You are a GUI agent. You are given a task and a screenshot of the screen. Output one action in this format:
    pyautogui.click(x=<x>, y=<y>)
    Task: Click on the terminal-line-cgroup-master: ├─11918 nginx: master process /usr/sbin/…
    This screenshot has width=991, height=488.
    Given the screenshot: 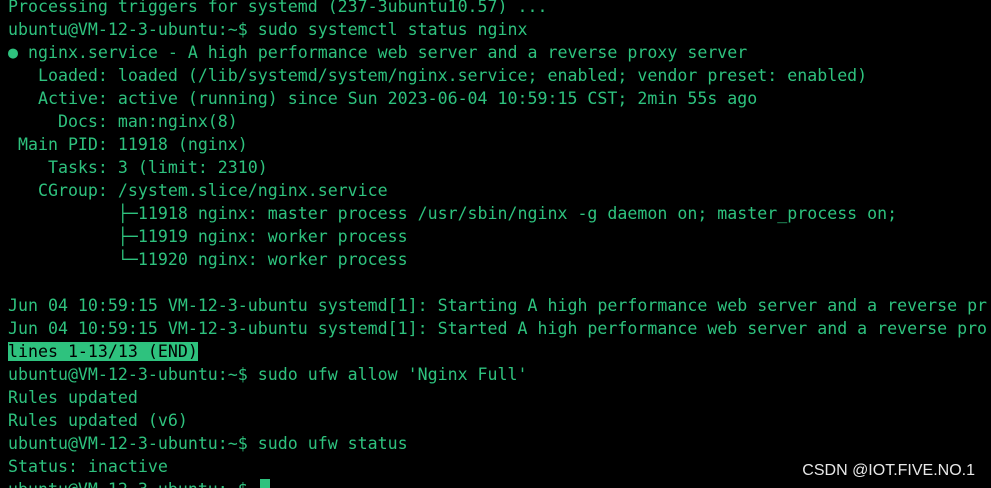 What is the action you would take?
    pyautogui.click(x=453, y=213)
    